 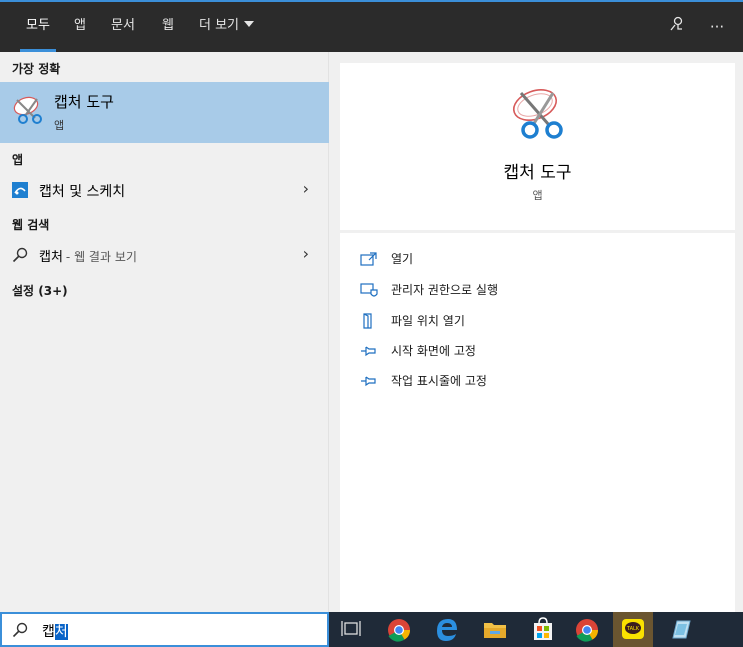 What do you see at coordinates (219, 25) in the screenshot?
I see `tab-more-label: 더 보기` at bounding box center [219, 25].